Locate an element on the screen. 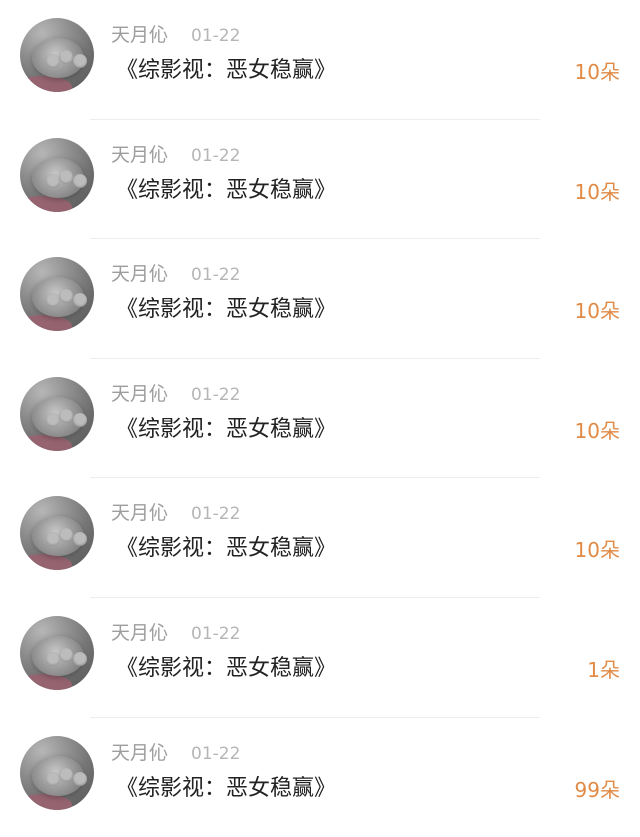 The height and width of the screenshot is (837, 640). gift-amount: 1朵 is located at coordinates (603, 669).